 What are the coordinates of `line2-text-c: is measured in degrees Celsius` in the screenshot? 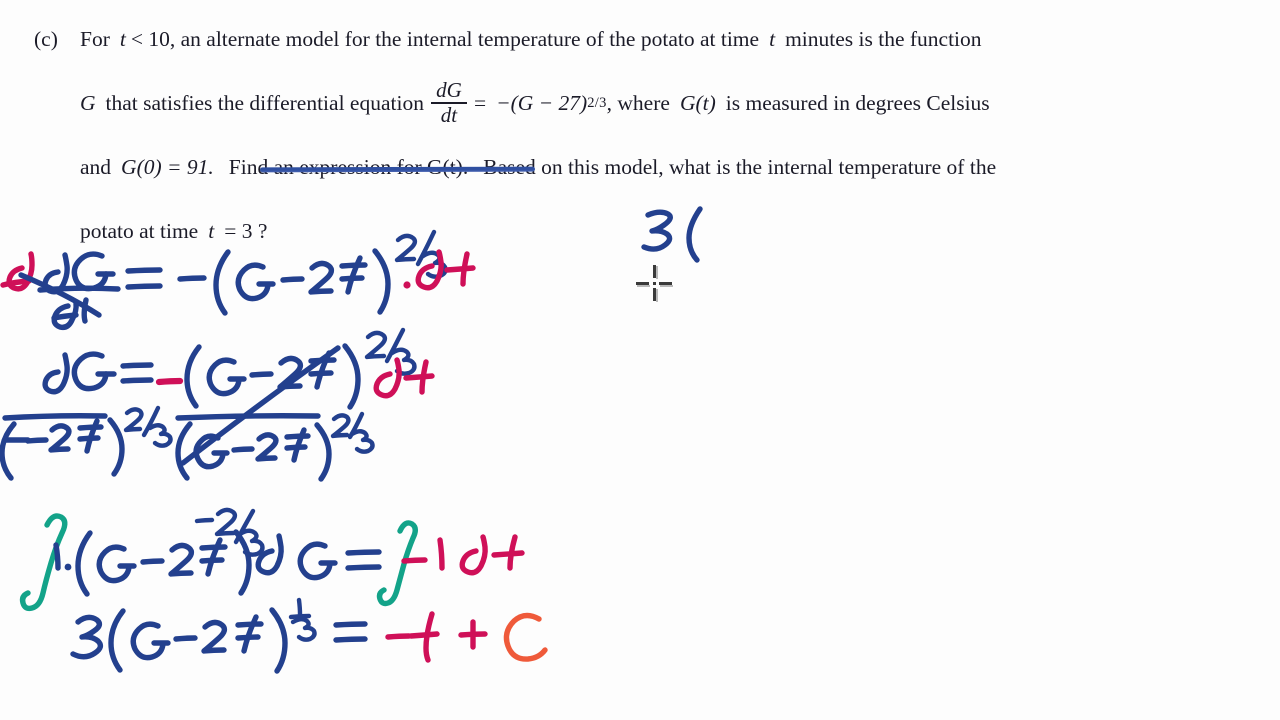 It's located at (857, 103).